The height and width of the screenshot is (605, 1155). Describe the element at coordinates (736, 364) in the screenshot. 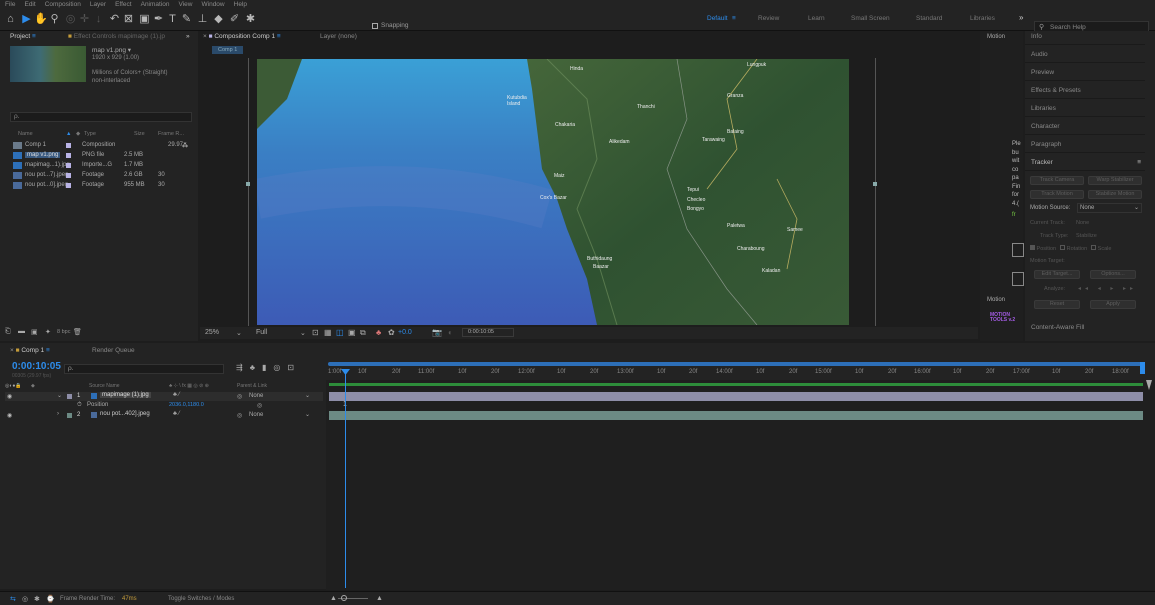

I see `work-area-bar` at that location.